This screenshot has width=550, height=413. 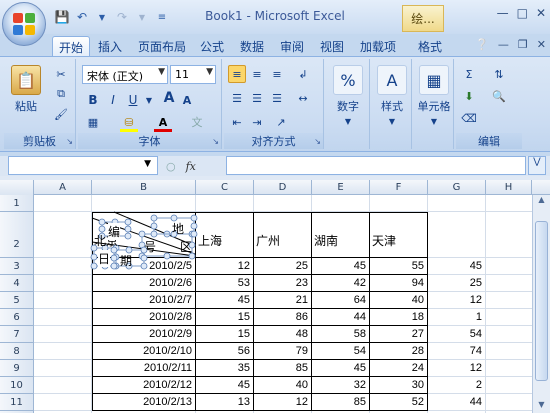 What do you see at coordinates (292, 46) in the screenshot?
I see `tab-review: 审阅` at bounding box center [292, 46].